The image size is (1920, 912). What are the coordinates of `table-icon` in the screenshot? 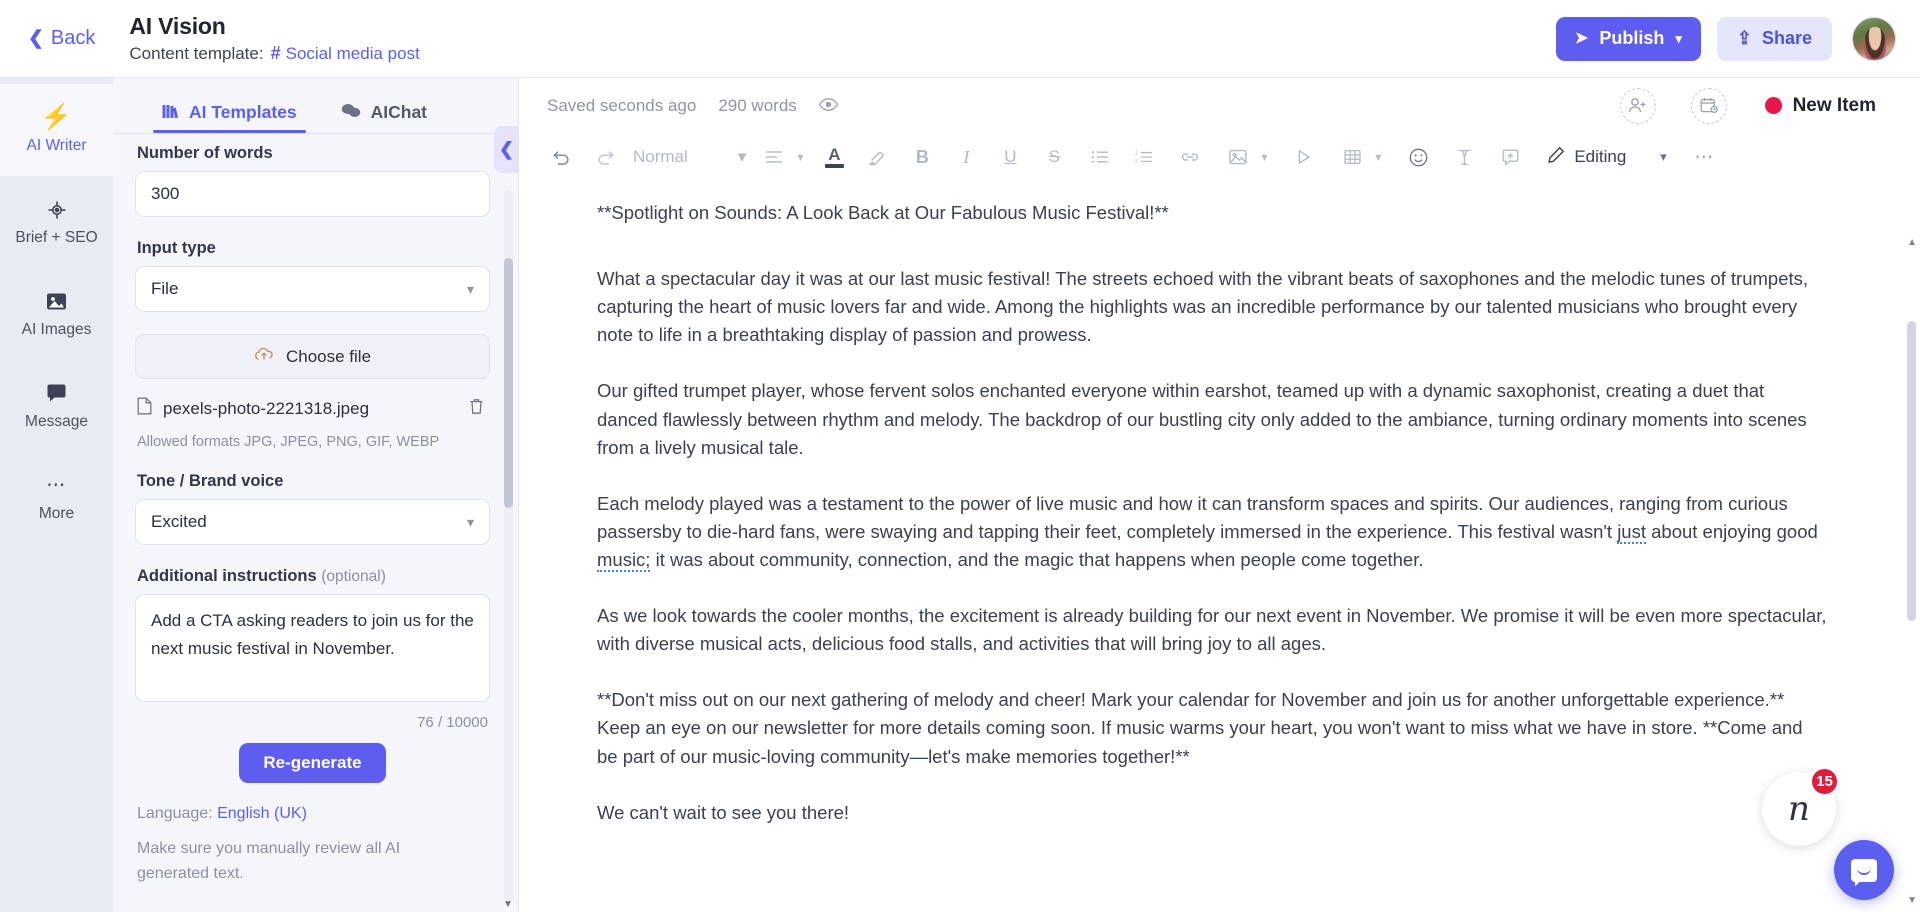 It's located at (1352, 157).